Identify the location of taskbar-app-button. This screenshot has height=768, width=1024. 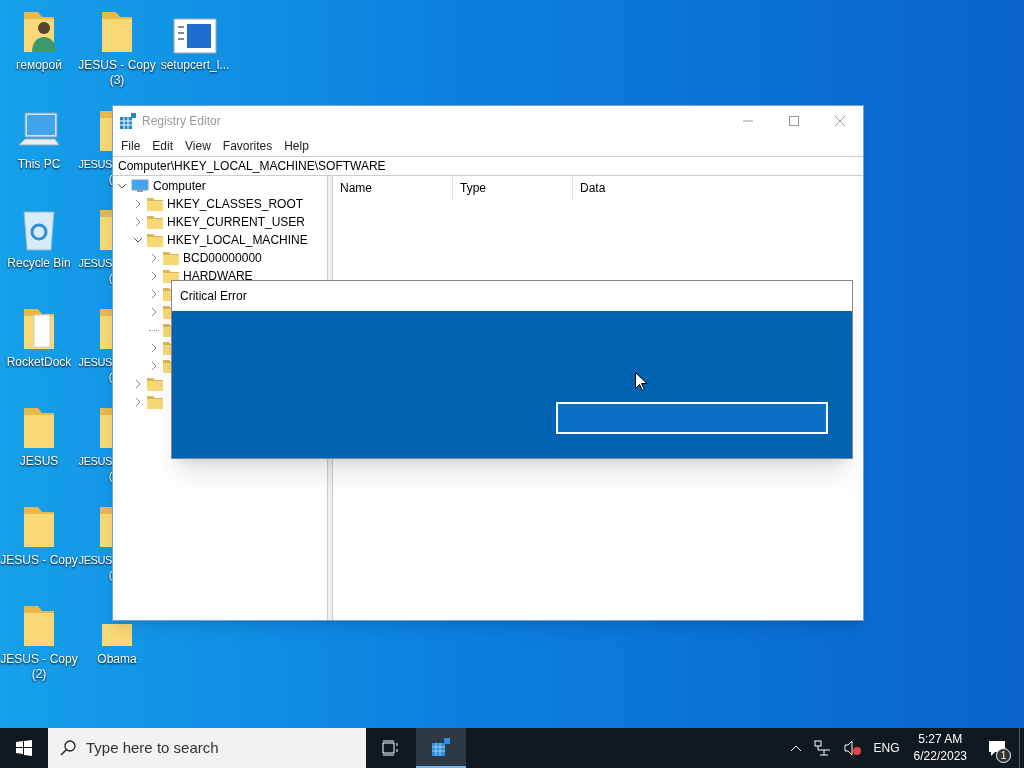
(441, 748).